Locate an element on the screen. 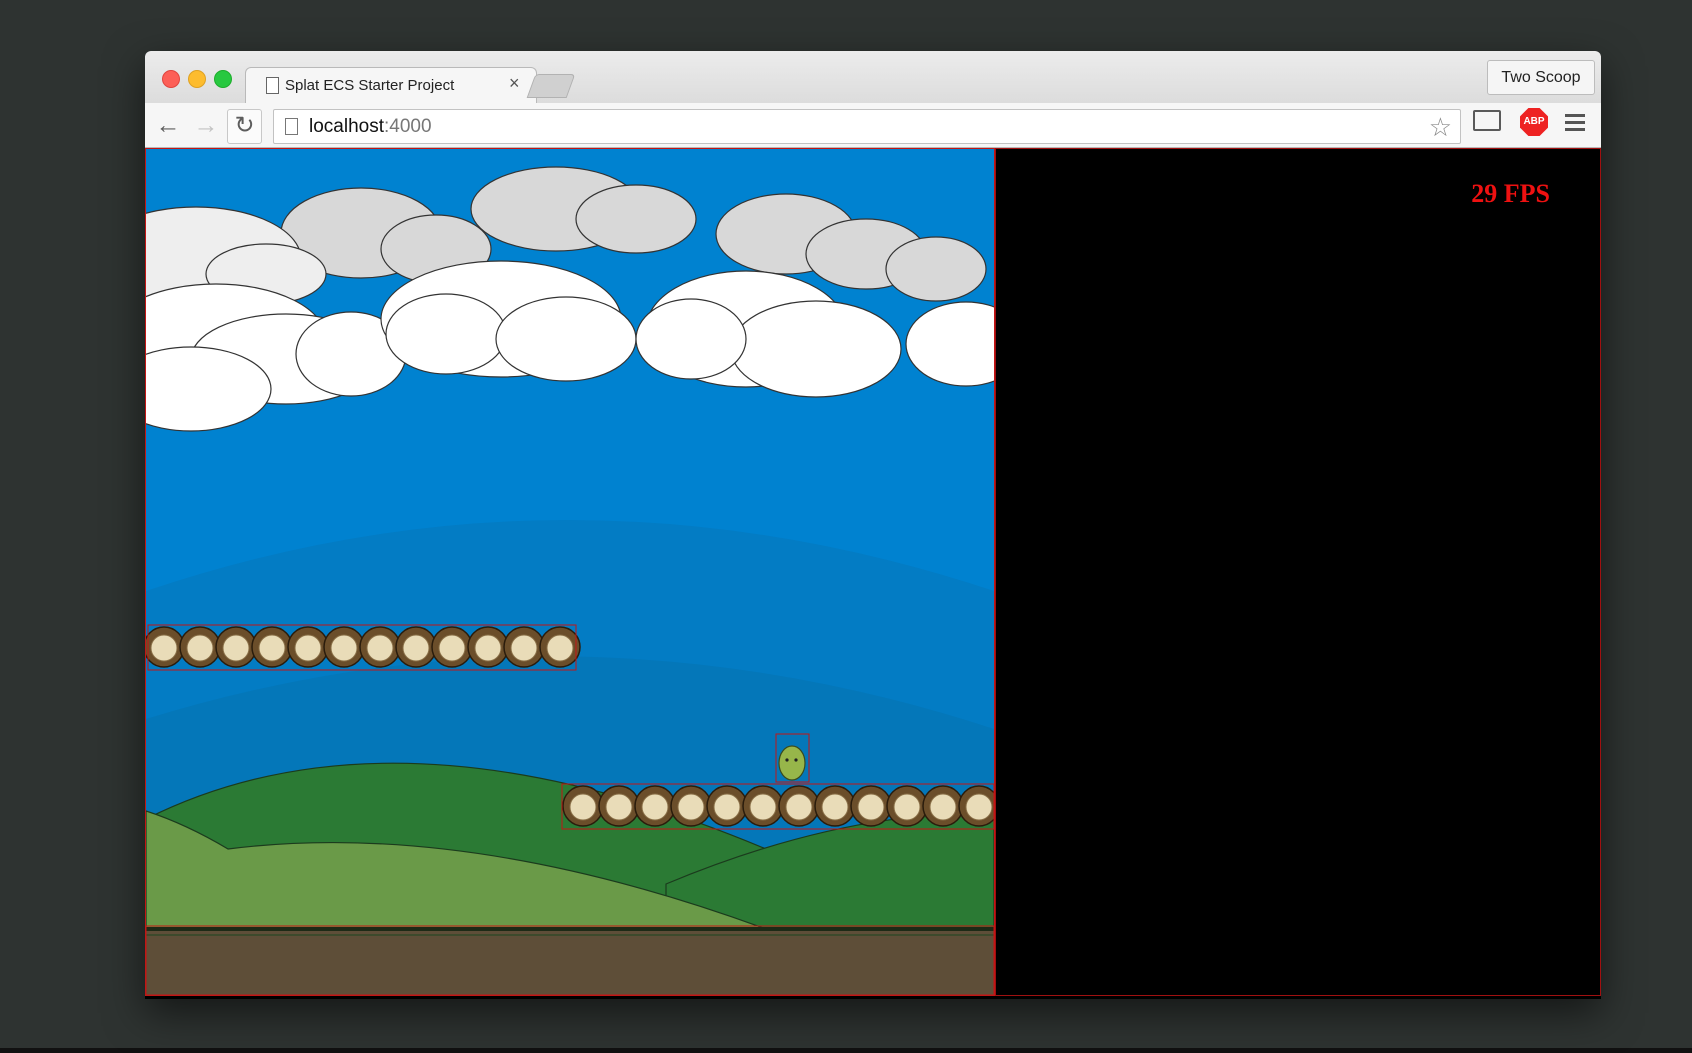  reload-icon: ↻ is located at coordinates (244, 126).